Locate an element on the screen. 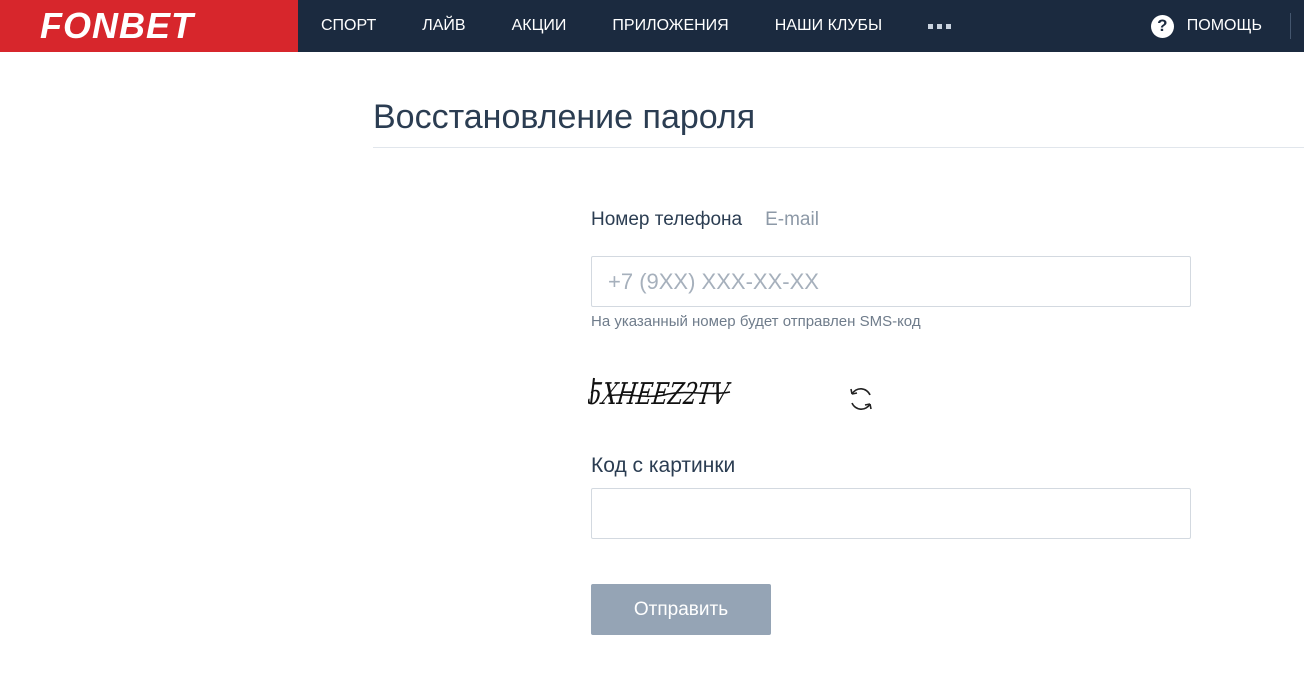 This screenshot has width=1304, height=689. captcha-text: 5XHEEZ2TV is located at coordinates (660, 394).